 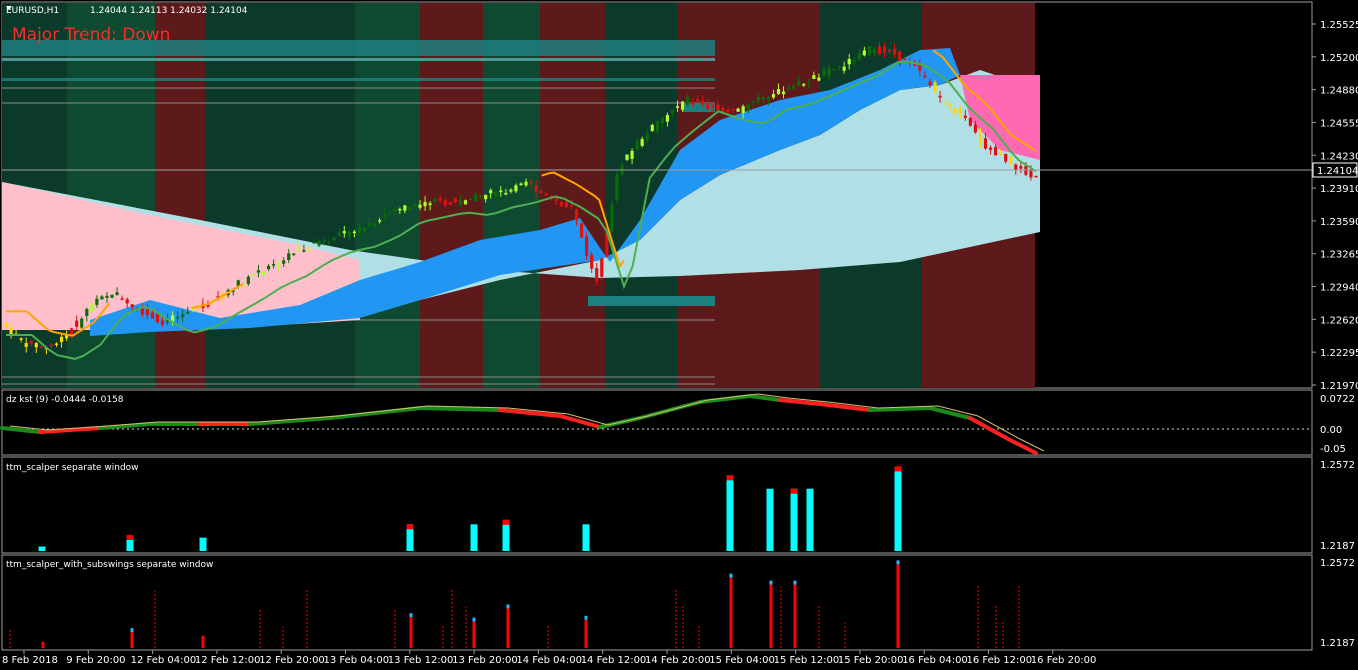 What do you see at coordinates (32, 11) in the screenshot?
I see `symbol-title: EURUSD,H1` at bounding box center [32, 11].